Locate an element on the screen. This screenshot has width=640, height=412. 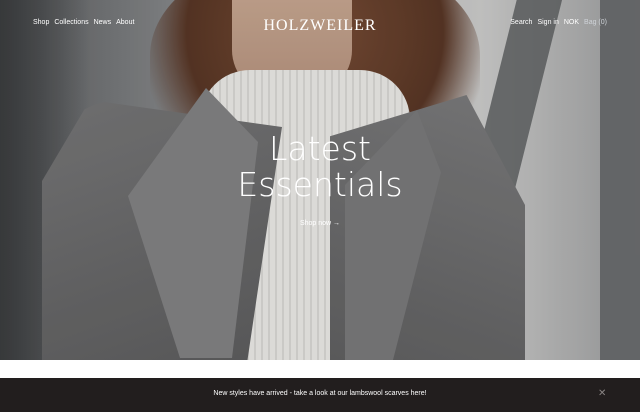
currency-selector: NOK is located at coordinates (571, 22).